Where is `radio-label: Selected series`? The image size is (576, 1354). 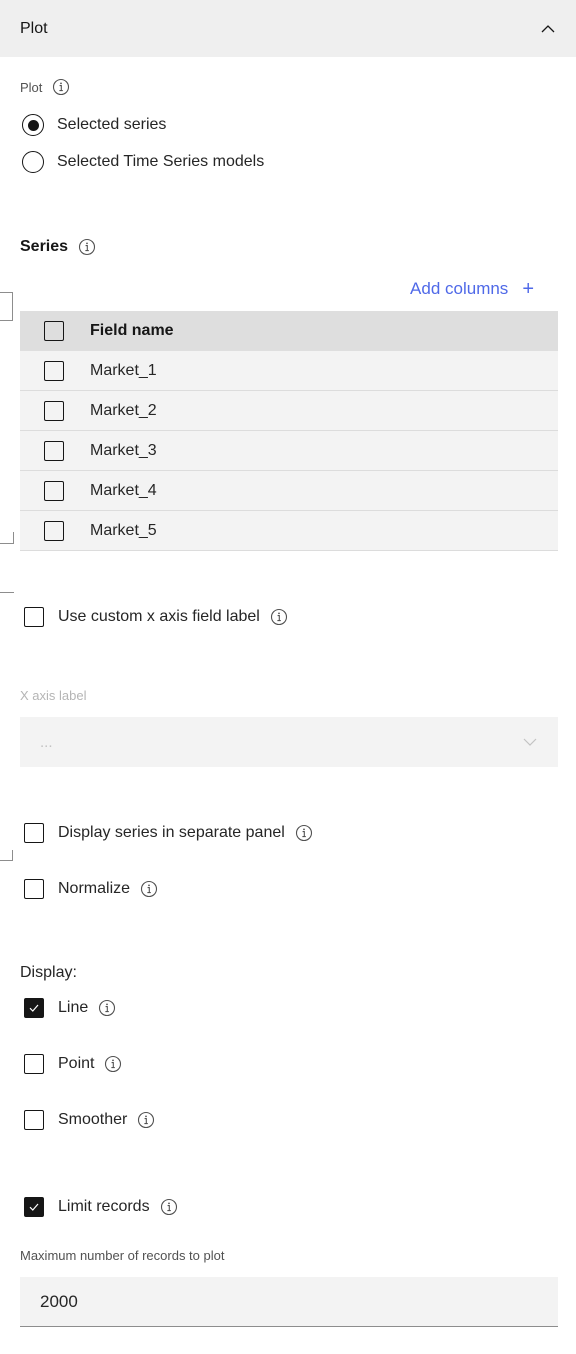 radio-label: Selected series is located at coordinates (112, 124).